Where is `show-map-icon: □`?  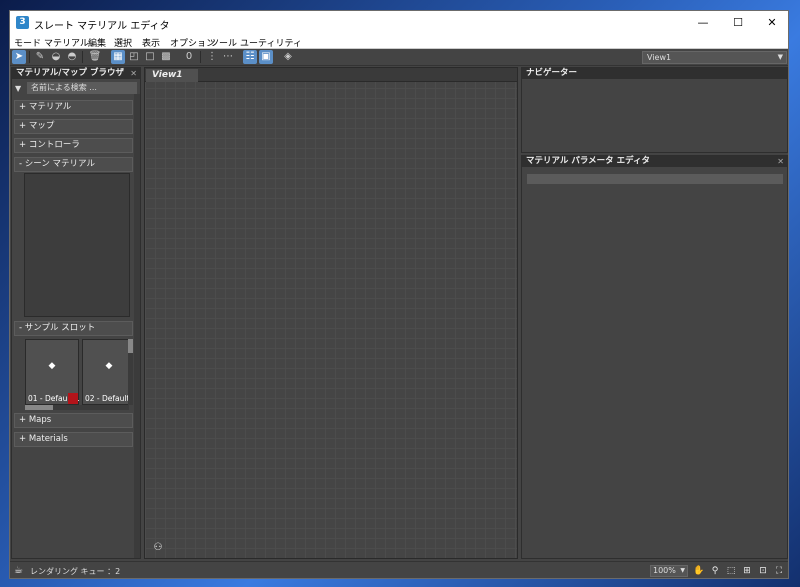 show-map-icon: □ is located at coordinates (150, 57).